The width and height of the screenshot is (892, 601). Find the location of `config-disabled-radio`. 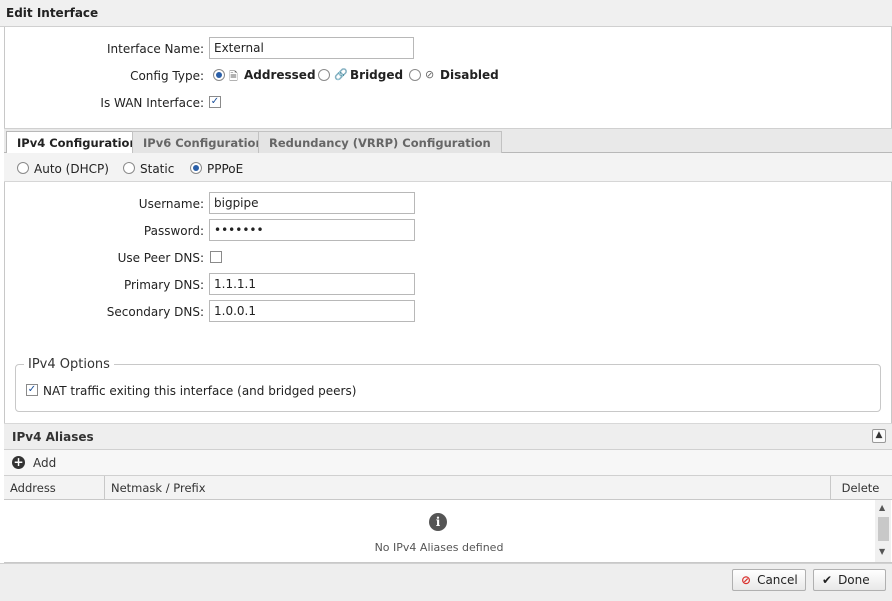

config-disabled-radio is located at coordinates (415, 75).